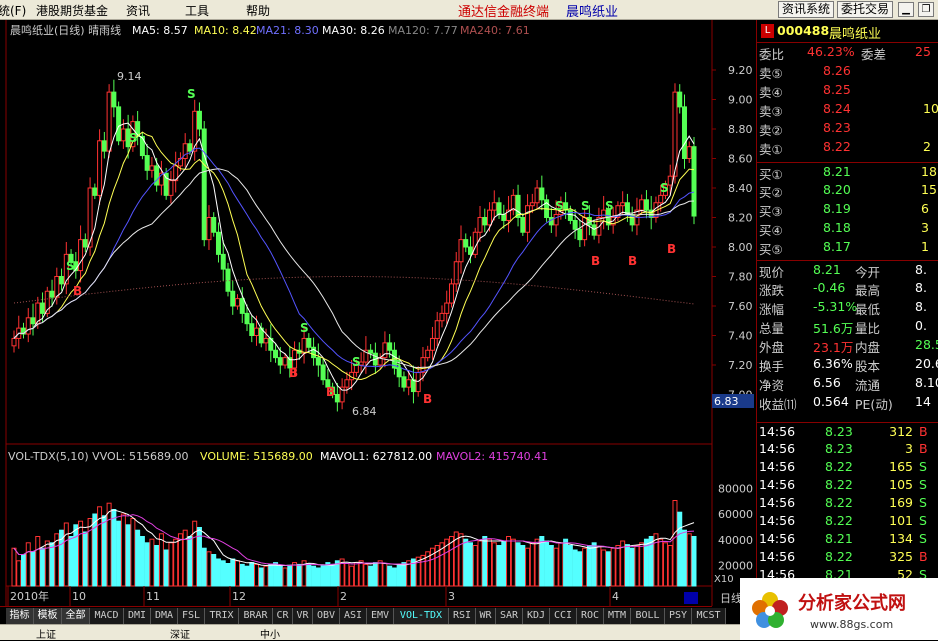 The image size is (938, 641). Describe the element at coordinates (772, 309) in the screenshot. I see `stat-label: 涨幅` at that location.